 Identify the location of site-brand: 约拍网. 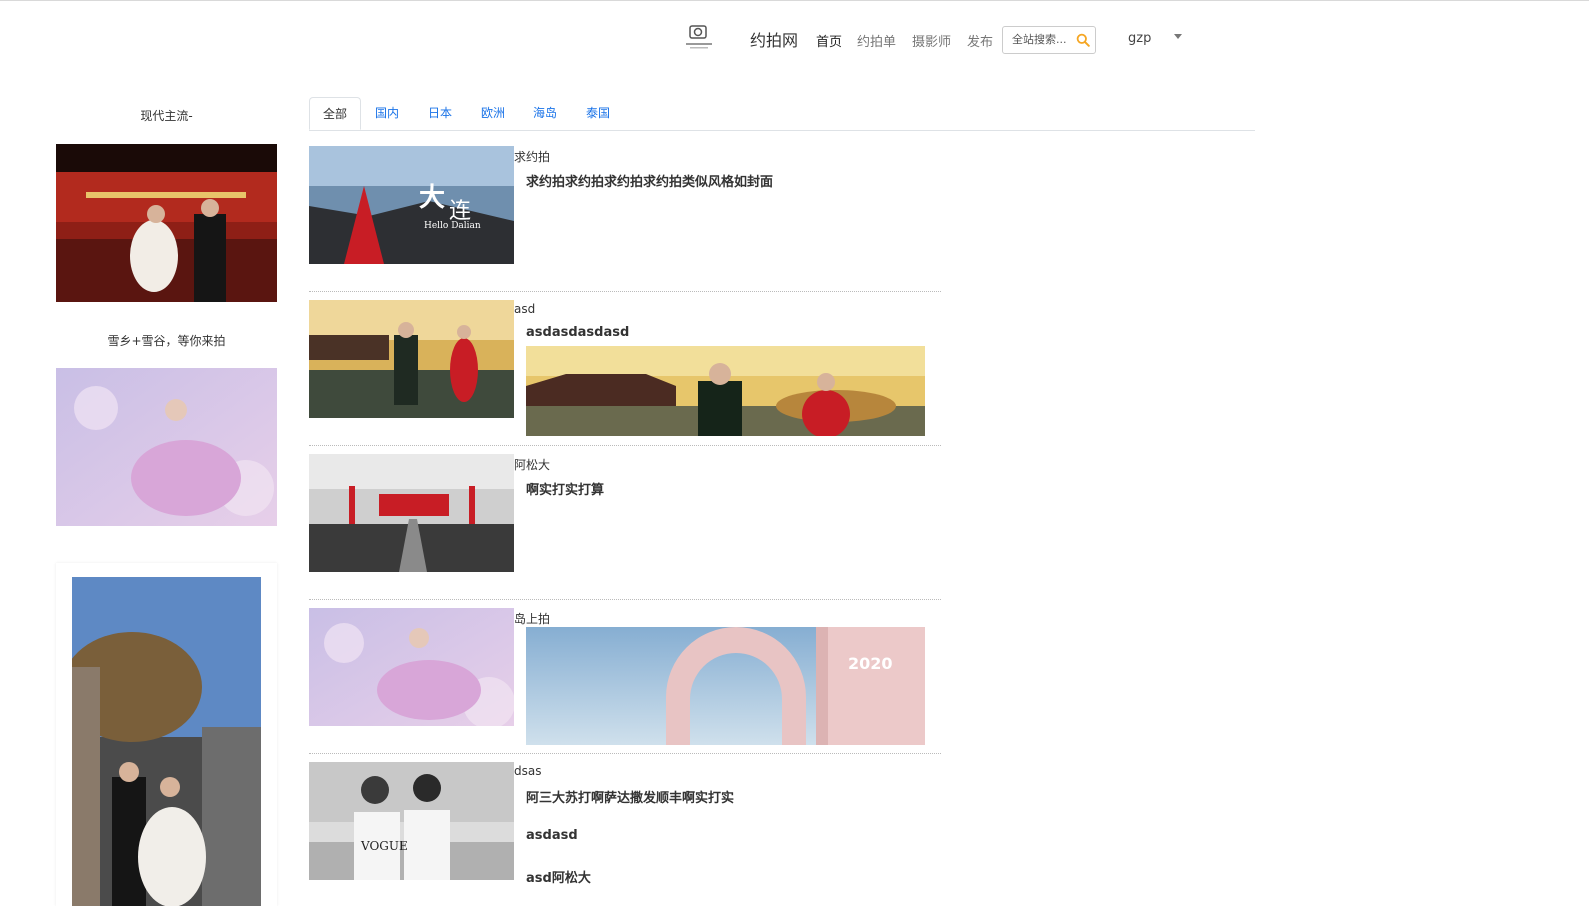
(774, 39).